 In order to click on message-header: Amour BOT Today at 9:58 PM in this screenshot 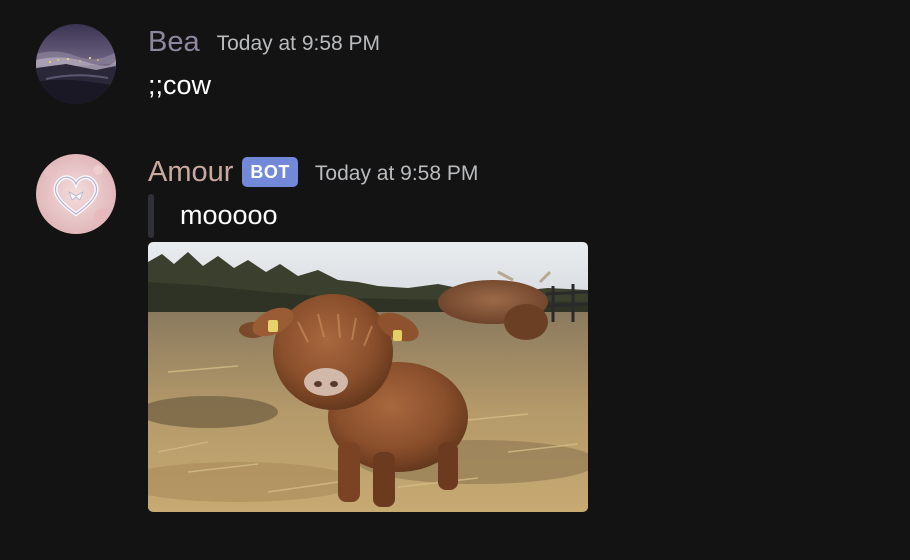, I will do `click(313, 172)`.